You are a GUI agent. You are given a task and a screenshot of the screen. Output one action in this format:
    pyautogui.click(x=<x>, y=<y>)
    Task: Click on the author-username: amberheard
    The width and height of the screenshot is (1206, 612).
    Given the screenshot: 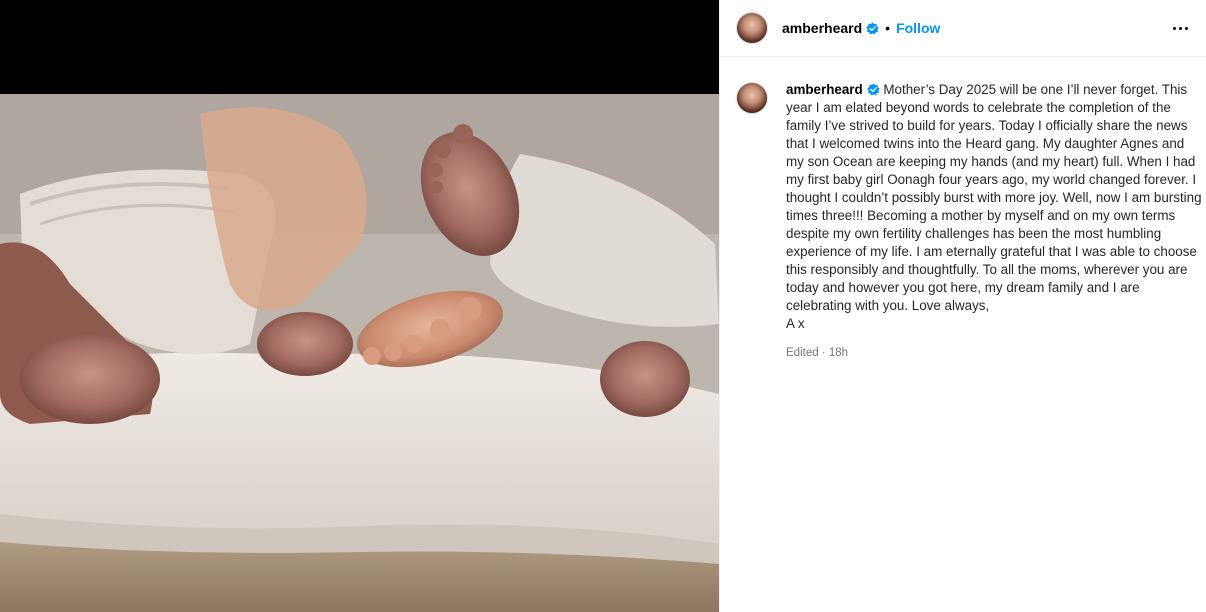 What is the action you would take?
    pyautogui.click(x=822, y=28)
    